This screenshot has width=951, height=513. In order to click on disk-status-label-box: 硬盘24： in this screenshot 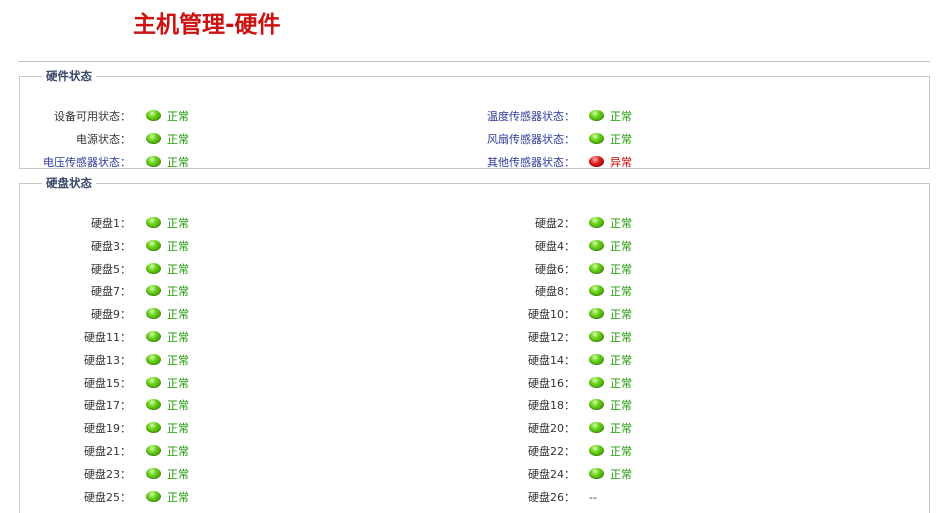, I will do `click(519, 475)`.